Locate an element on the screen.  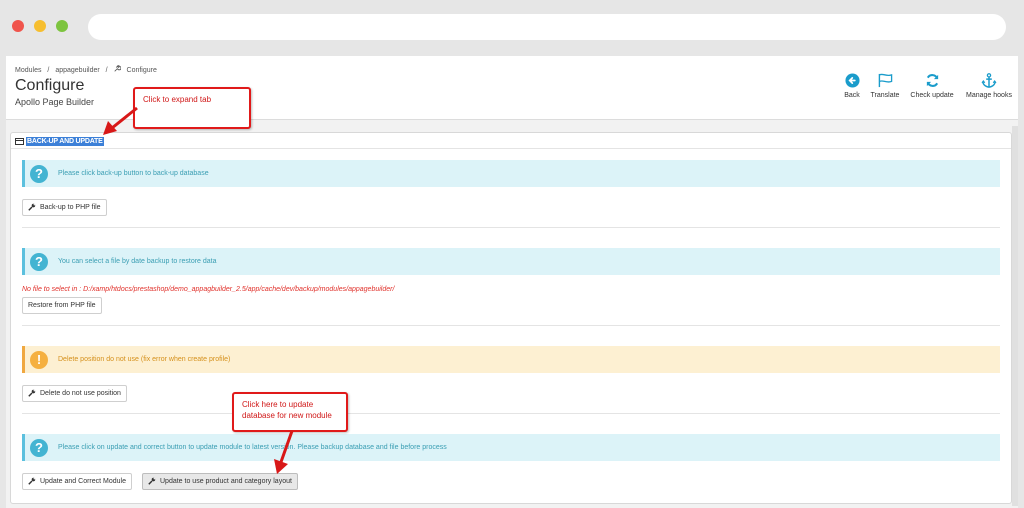
arrow-to-layout-button is located at coordinates (284, 452).